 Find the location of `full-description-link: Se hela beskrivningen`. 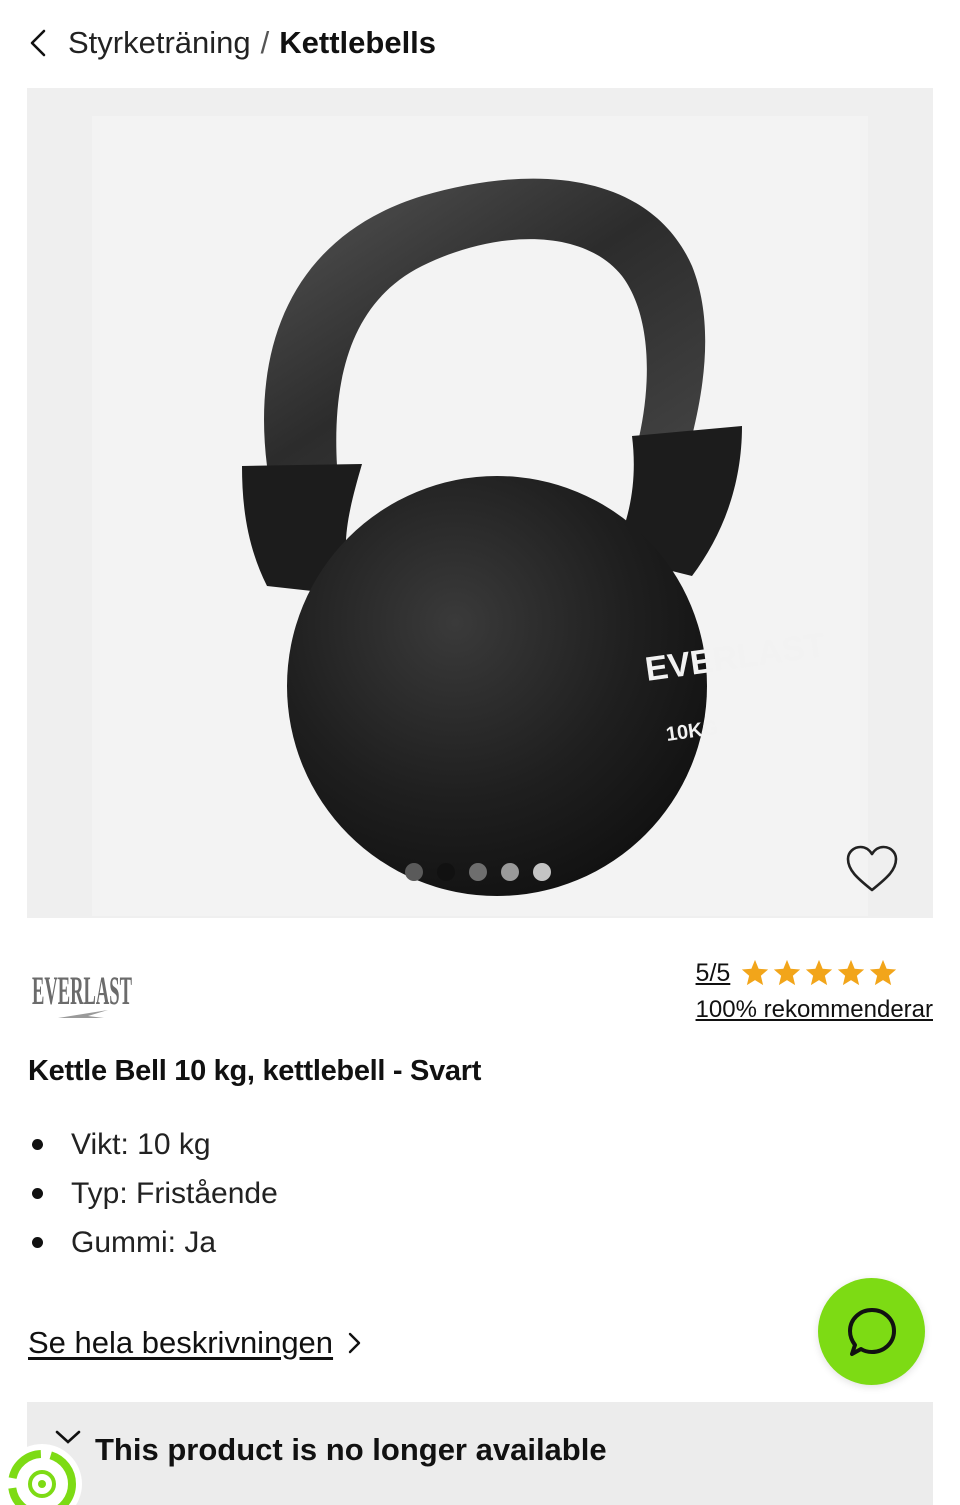

full-description-link: Se hela beskrivningen is located at coordinates (196, 1343).